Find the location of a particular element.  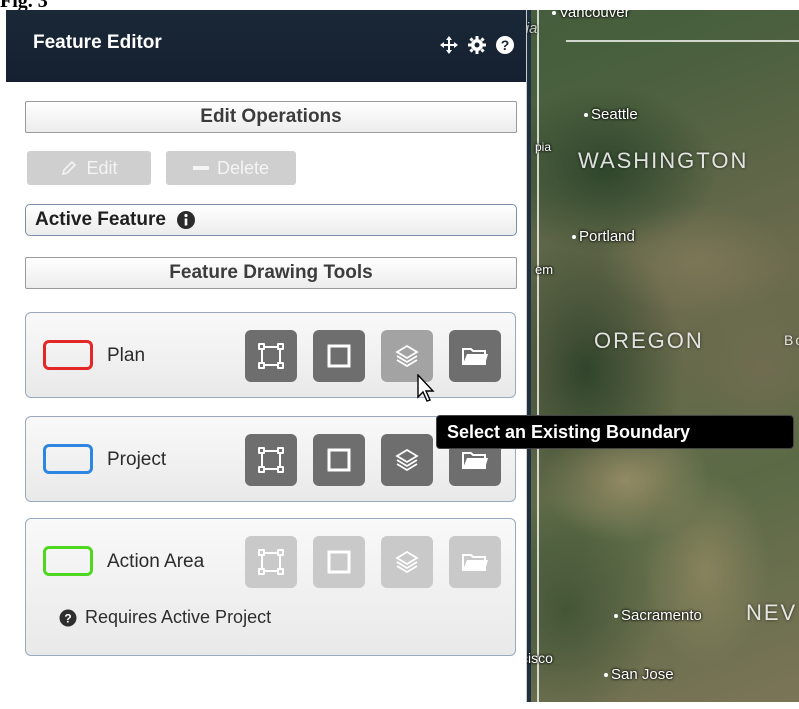

delete-button: Delete is located at coordinates (231, 168).